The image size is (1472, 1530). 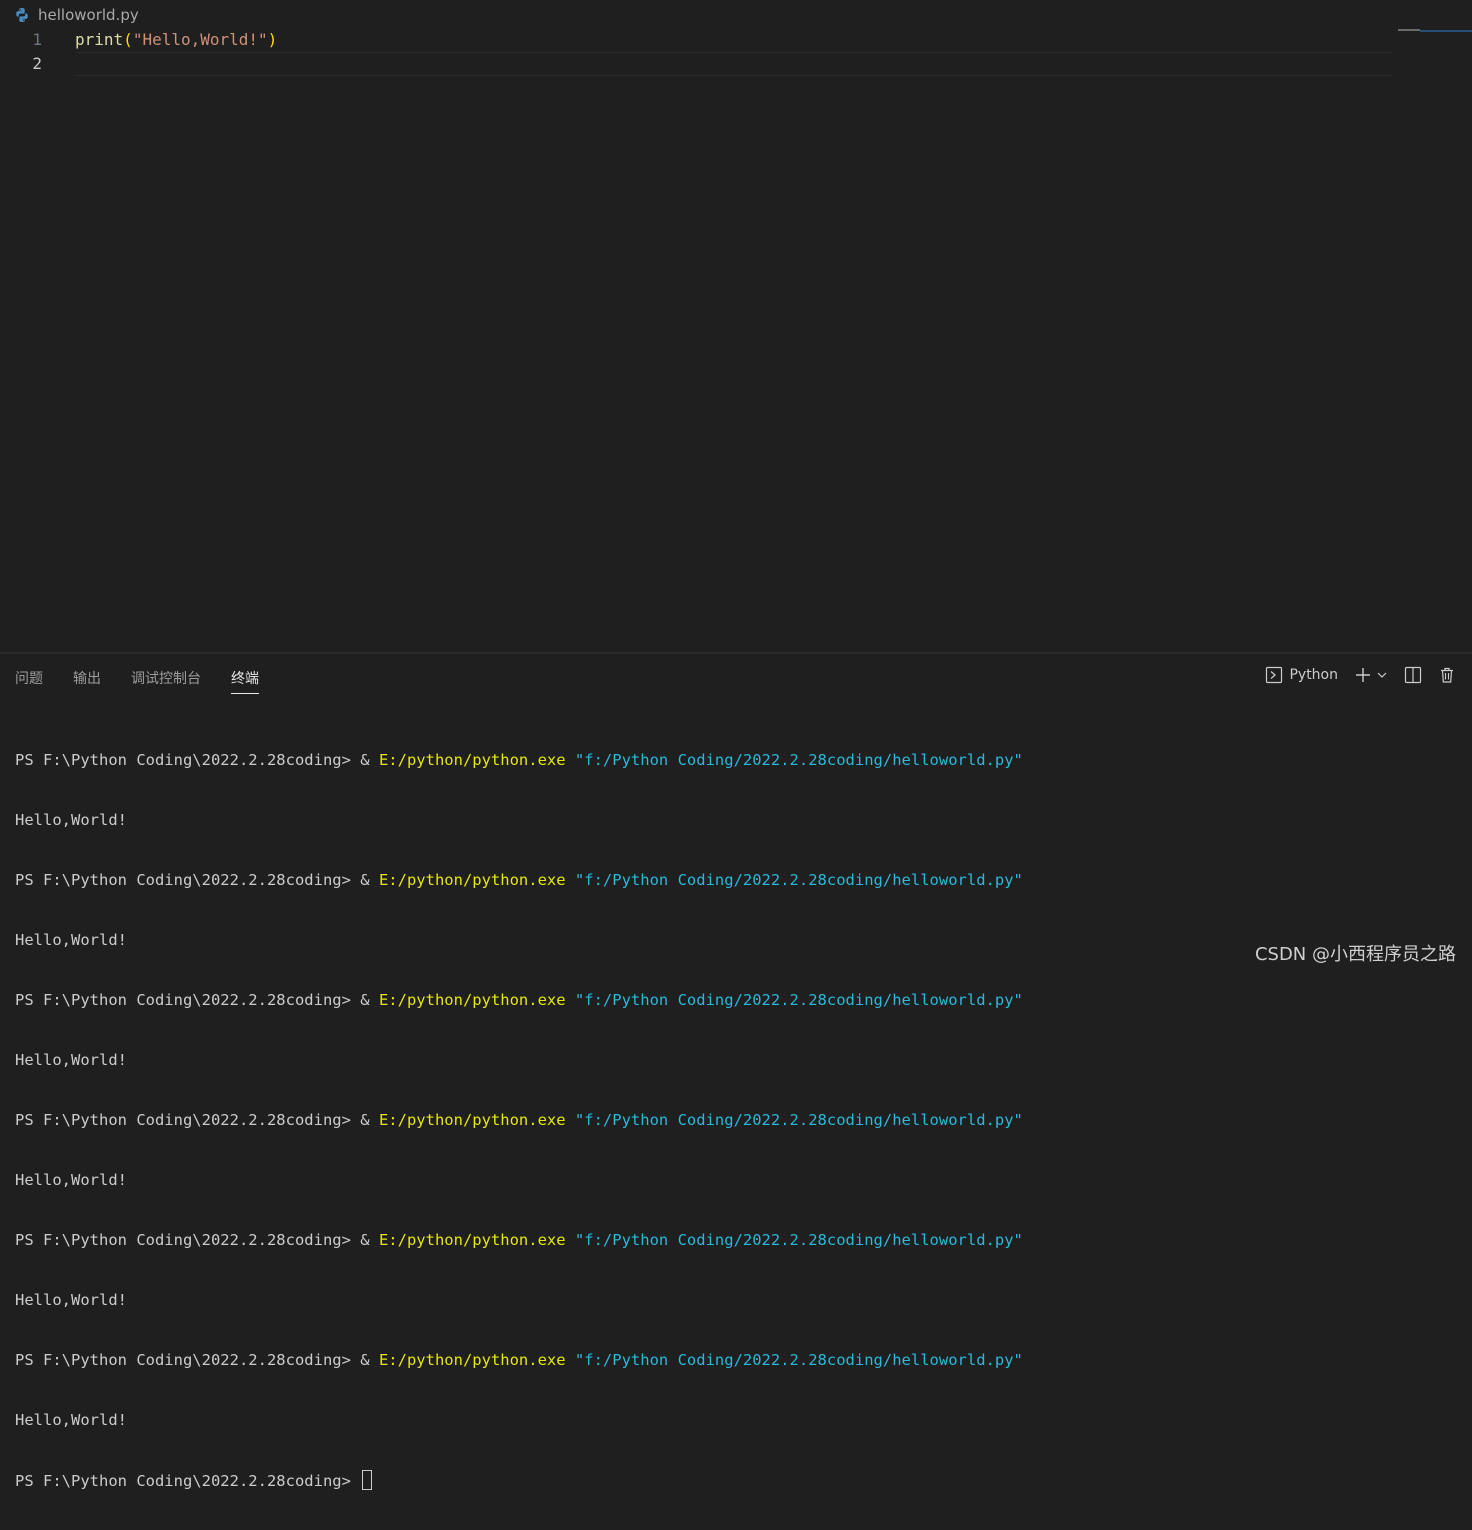 I want to click on tab-terminal: 终端, so click(x=245, y=681).